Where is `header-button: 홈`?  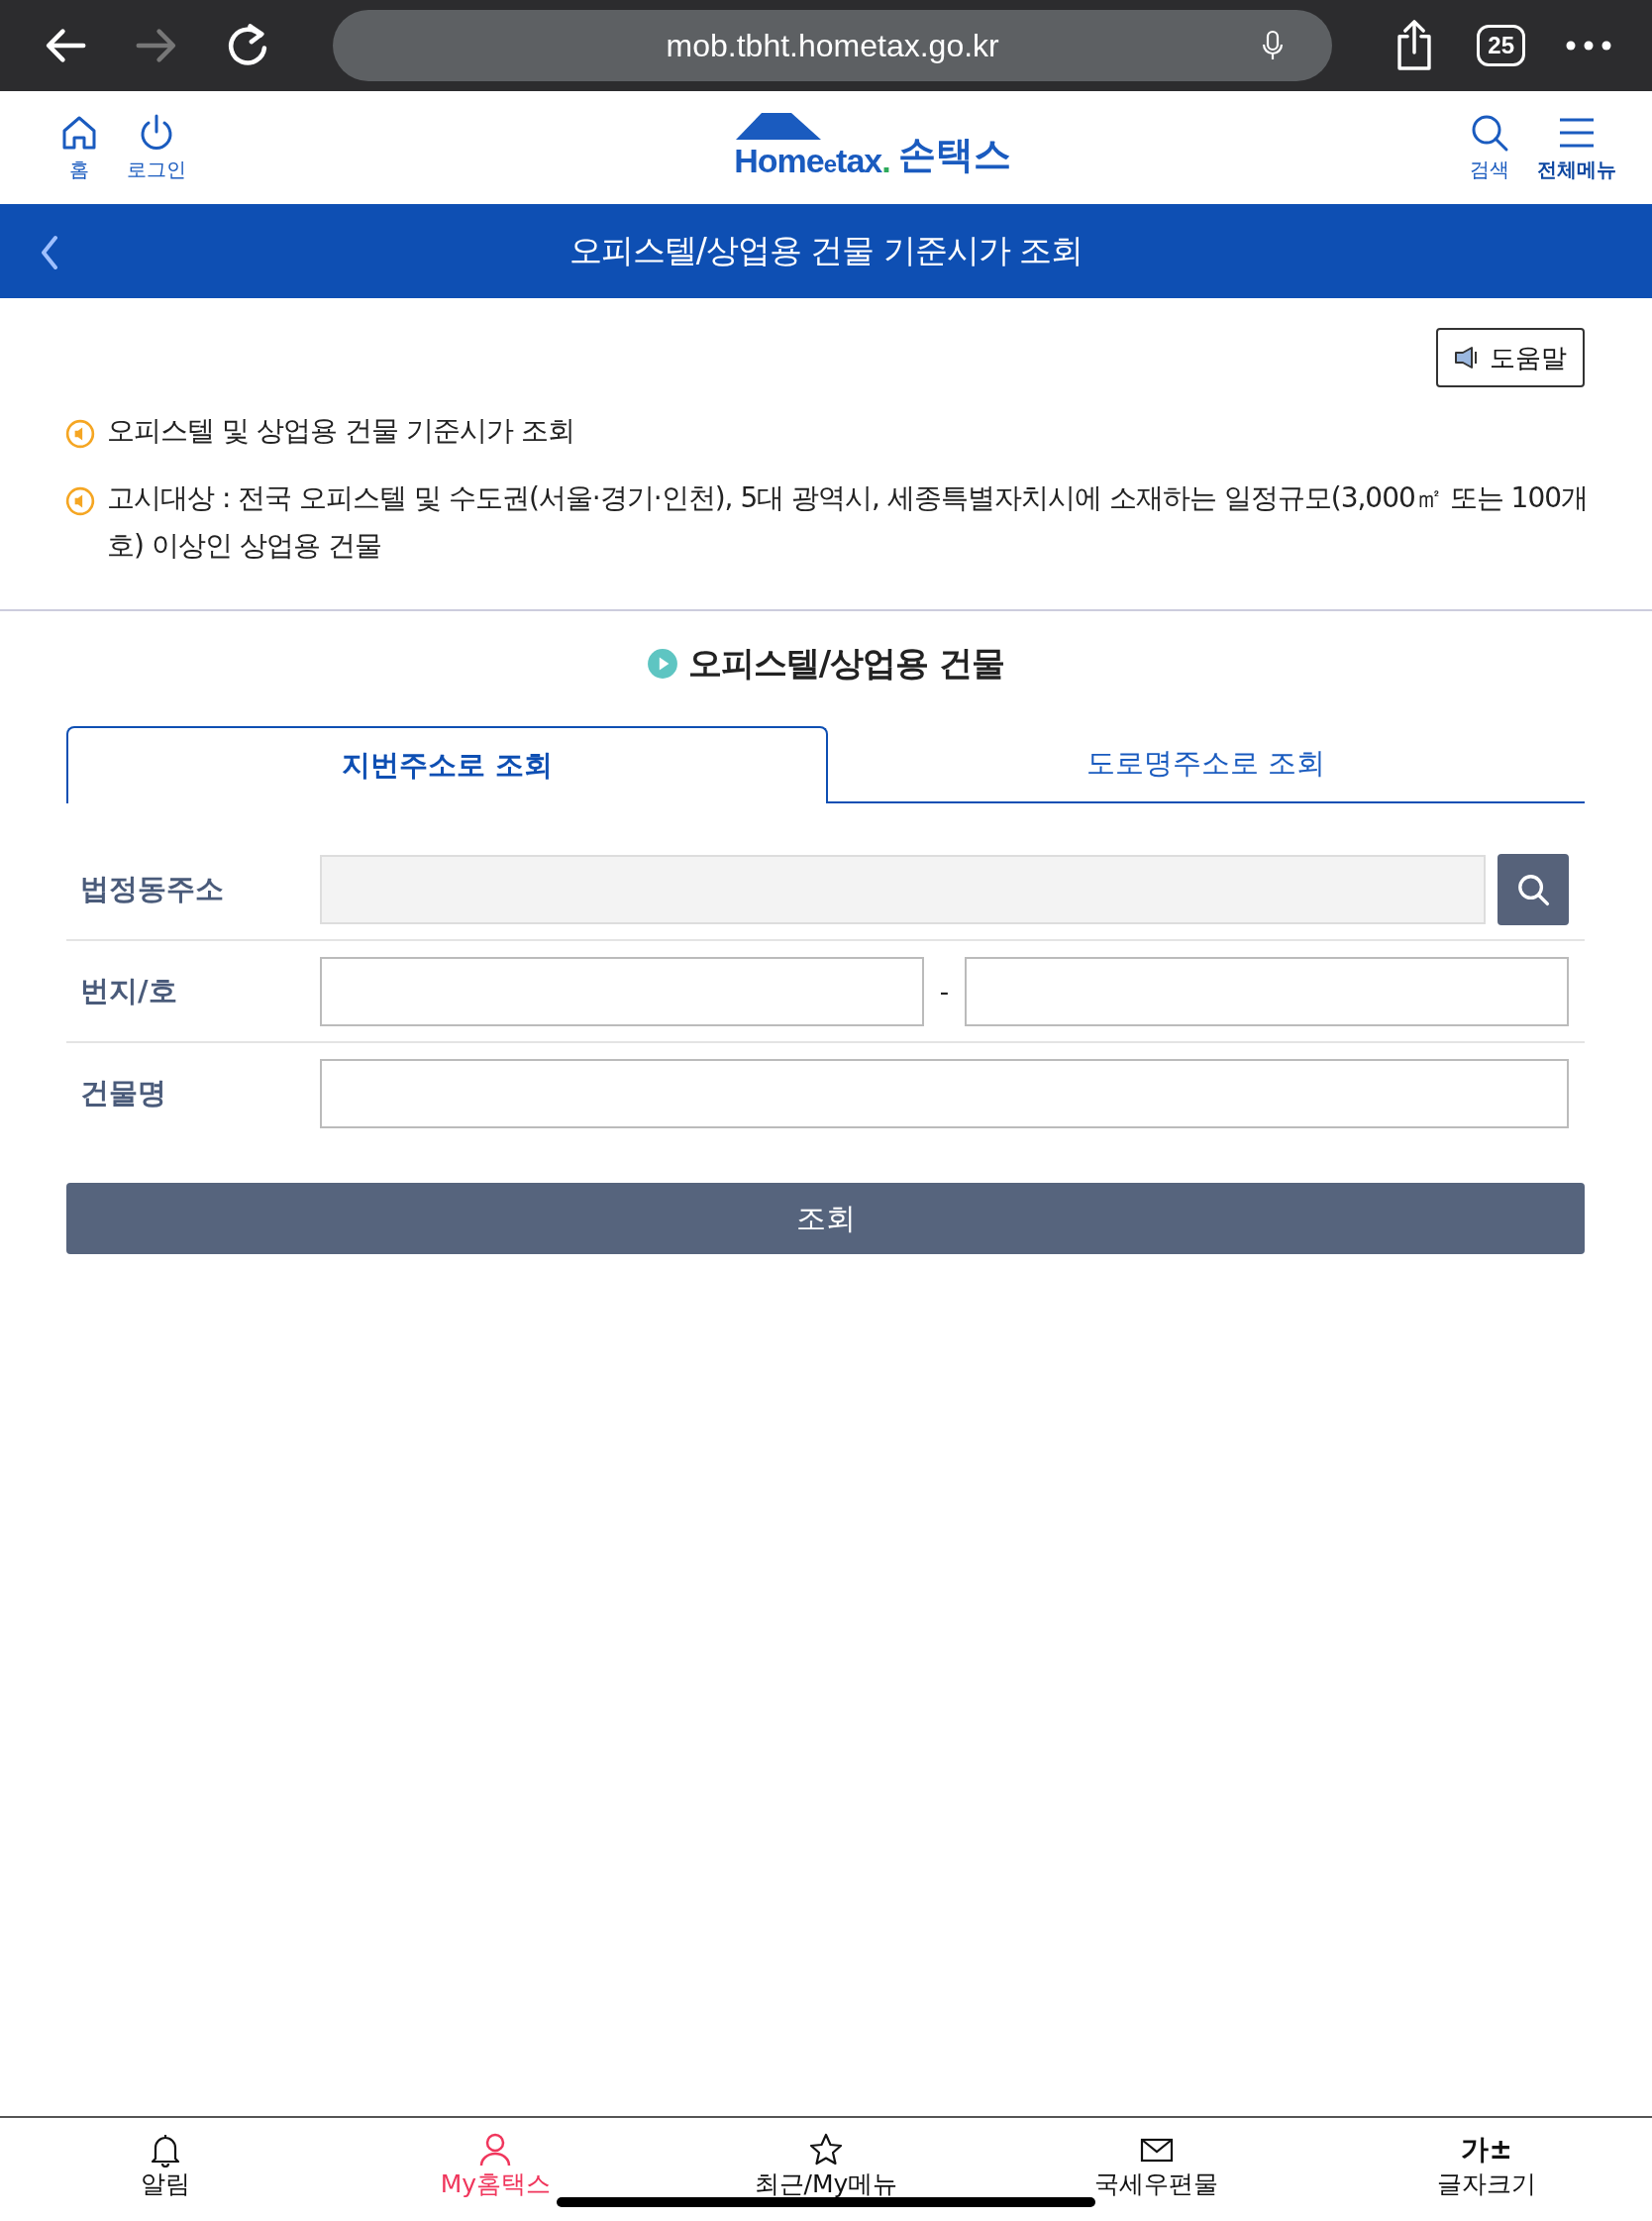 header-button: 홈 is located at coordinates (79, 148).